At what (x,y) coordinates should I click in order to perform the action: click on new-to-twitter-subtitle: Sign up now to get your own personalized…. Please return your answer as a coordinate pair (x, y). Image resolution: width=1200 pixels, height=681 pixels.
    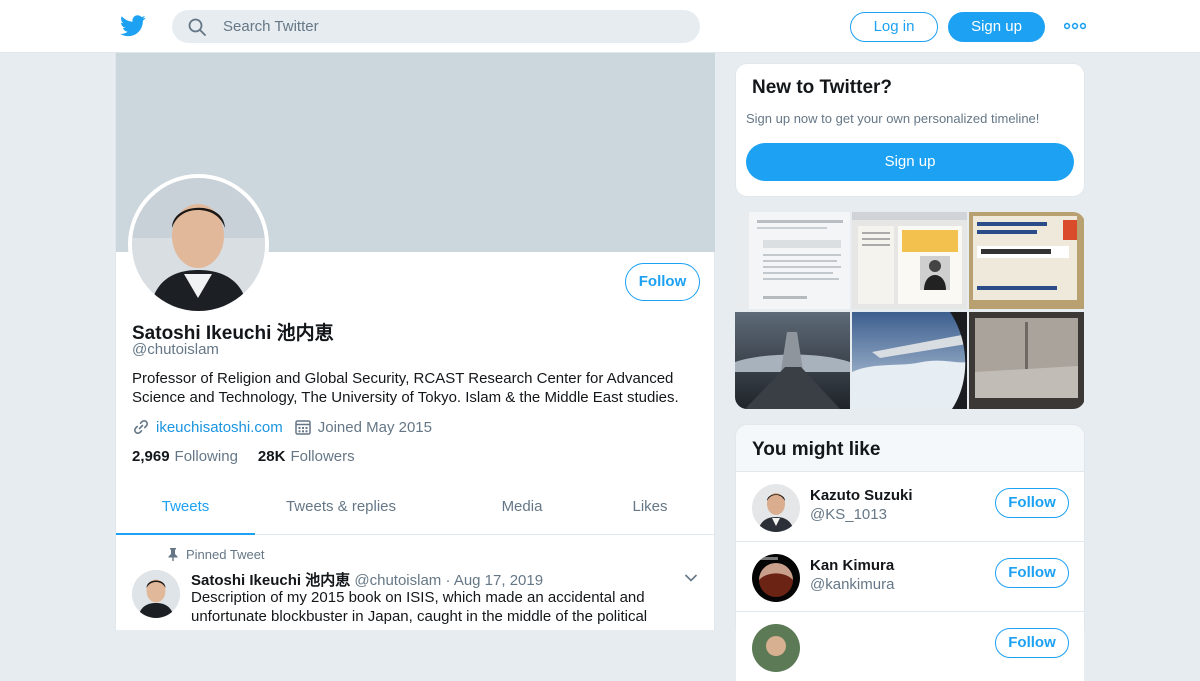
    Looking at the image, I should click on (893, 118).